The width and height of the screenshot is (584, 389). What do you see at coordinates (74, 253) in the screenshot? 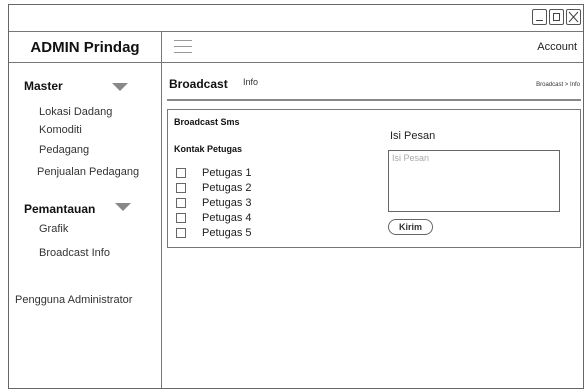
I see `sidebar-item-broadcast-info: Broadcast Info` at bounding box center [74, 253].